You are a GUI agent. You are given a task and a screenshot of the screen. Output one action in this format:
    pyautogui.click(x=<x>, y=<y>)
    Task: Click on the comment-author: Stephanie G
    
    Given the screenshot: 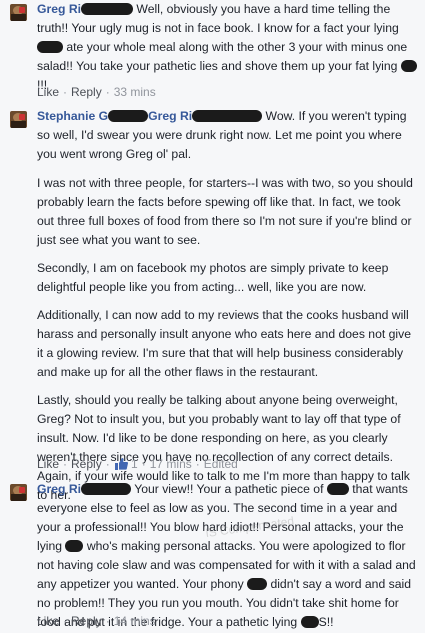 What is the action you would take?
    pyautogui.click(x=72, y=116)
    